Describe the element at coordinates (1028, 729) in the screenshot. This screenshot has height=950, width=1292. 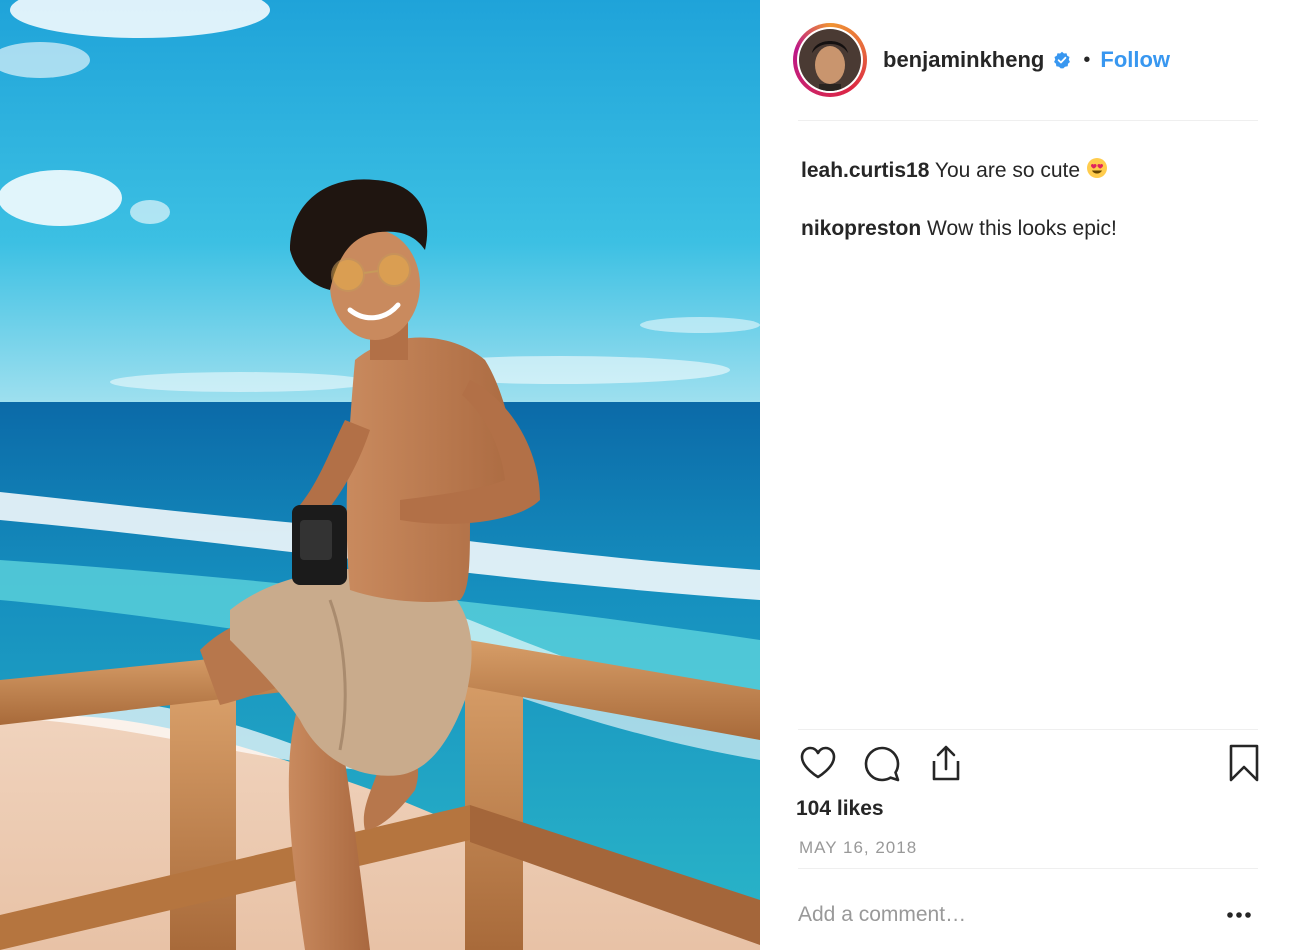
I see `actions-divider` at that location.